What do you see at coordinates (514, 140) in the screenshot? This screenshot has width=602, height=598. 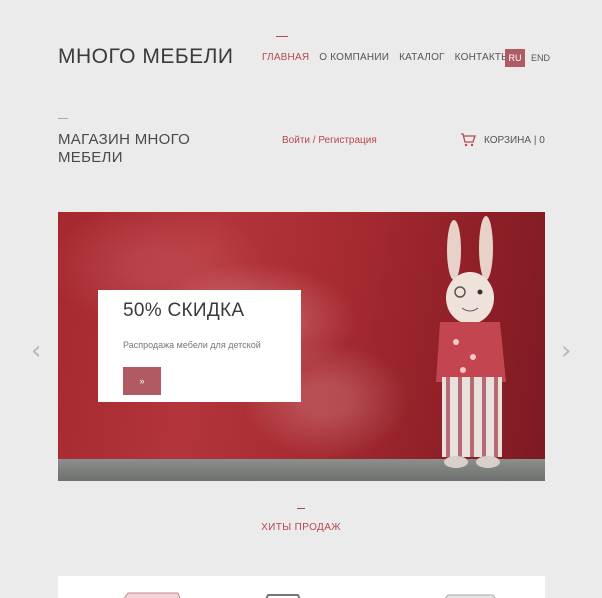 I see `cart-label: КОРЗИНА | 0` at bounding box center [514, 140].